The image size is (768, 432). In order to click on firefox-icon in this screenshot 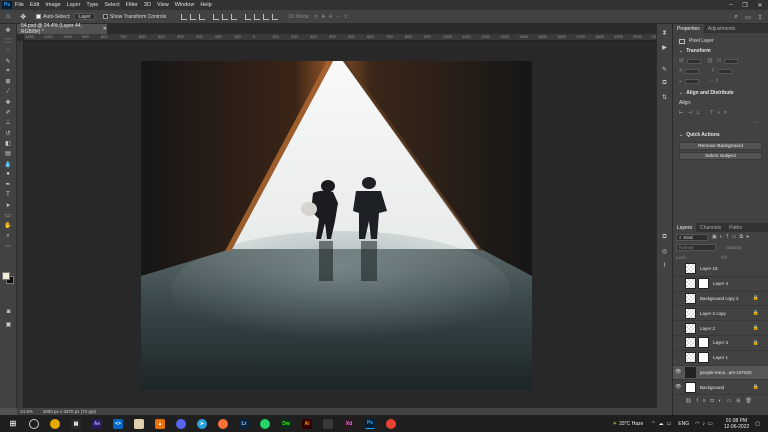, I will do `click(223, 423)`.